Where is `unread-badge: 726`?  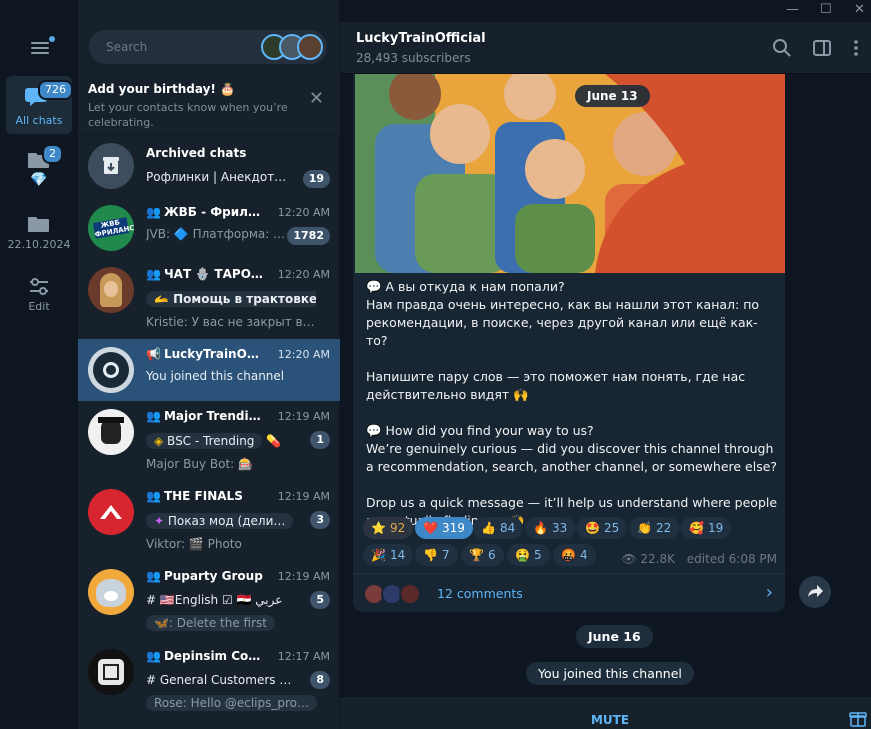
unread-badge: 726 is located at coordinates (55, 90).